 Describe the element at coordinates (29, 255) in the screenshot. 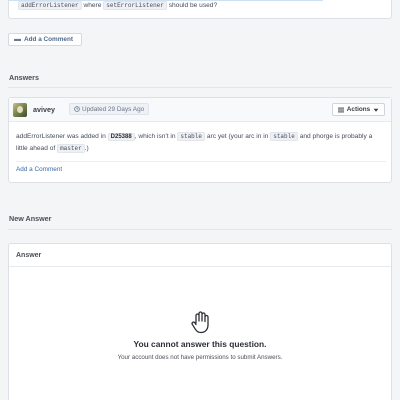

I see `answer-card-title: Answer` at that location.